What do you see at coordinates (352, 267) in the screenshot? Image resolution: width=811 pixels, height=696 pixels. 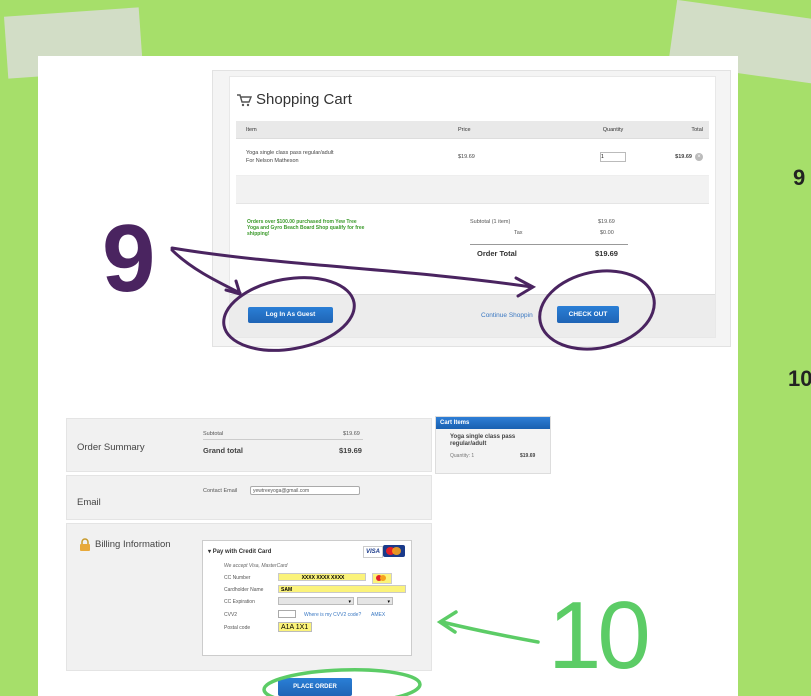 I see `arrow-to-checkout` at bounding box center [352, 267].